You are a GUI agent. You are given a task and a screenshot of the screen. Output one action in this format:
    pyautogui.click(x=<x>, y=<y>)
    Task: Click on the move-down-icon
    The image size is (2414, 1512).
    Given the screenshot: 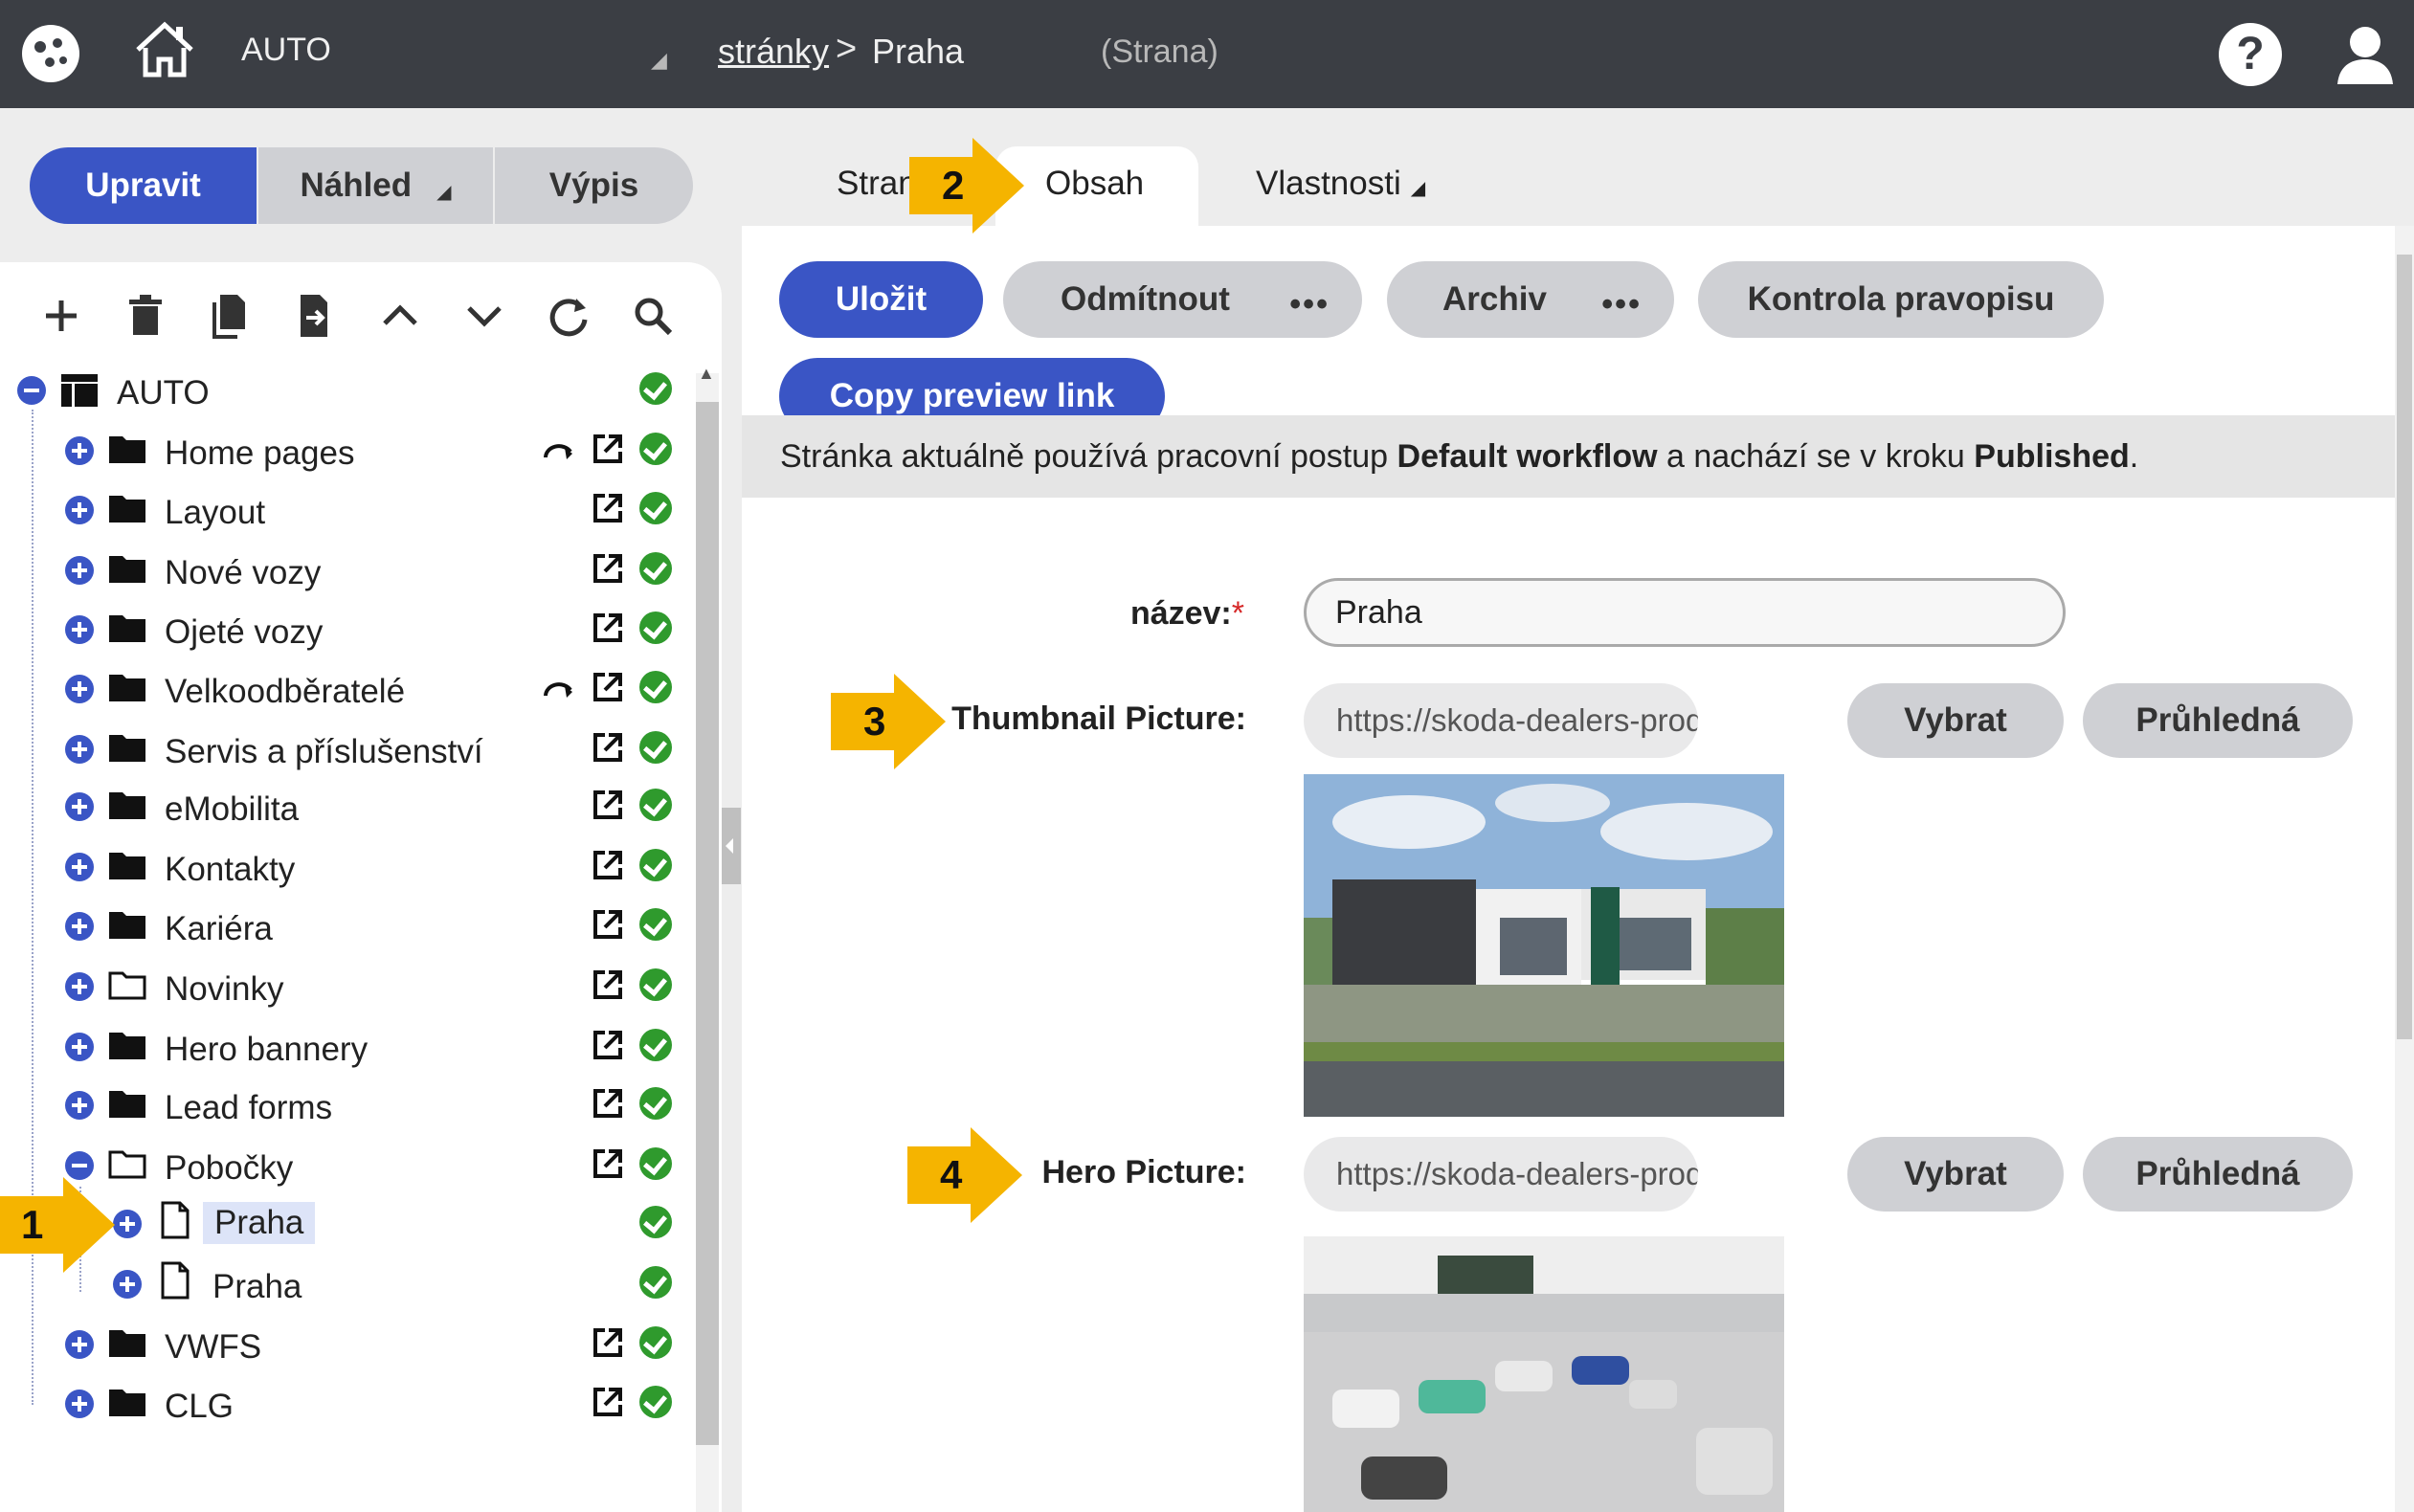 What is the action you would take?
    pyautogui.click(x=484, y=316)
    